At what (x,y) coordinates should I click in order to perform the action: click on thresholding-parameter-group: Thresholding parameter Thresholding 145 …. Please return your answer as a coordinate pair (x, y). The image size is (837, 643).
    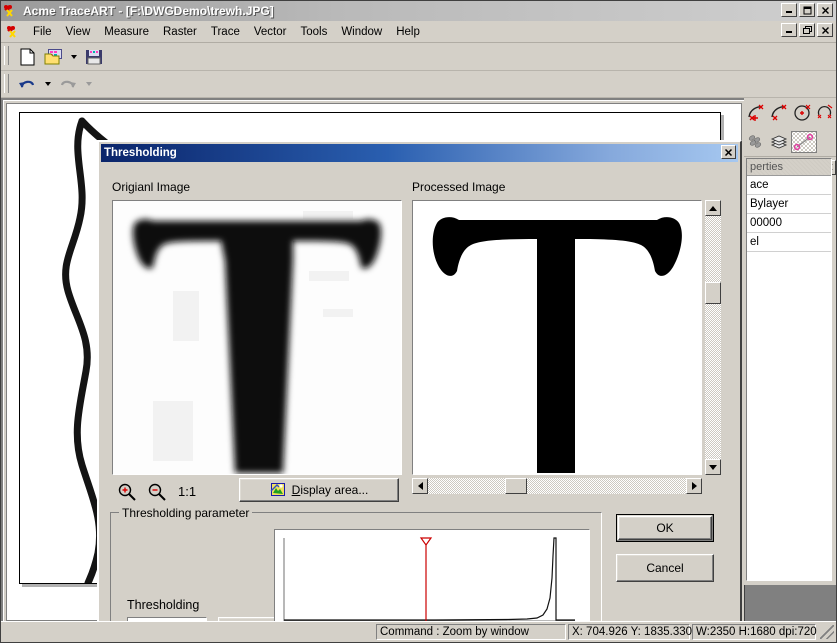
    Looking at the image, I should click on (356, 563).